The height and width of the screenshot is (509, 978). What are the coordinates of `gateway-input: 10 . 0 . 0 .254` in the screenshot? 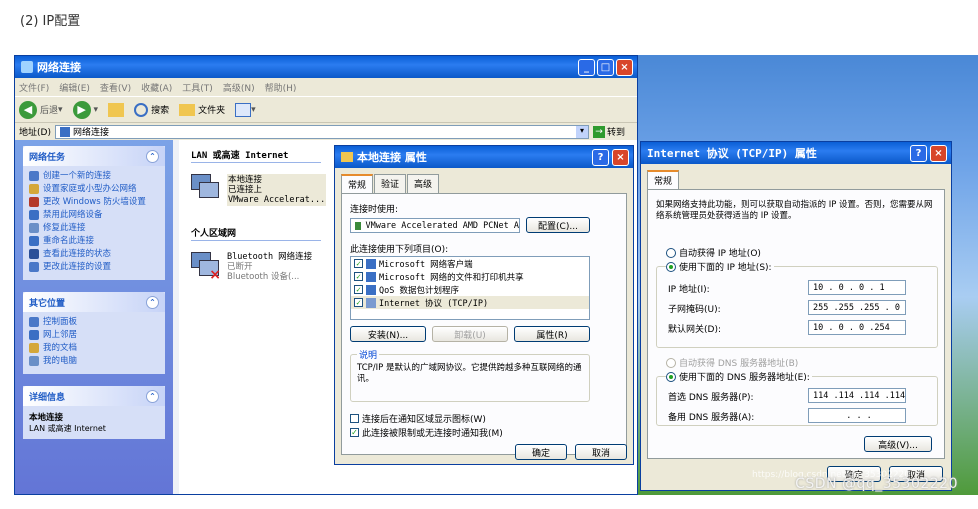 It's located at (857, 327).